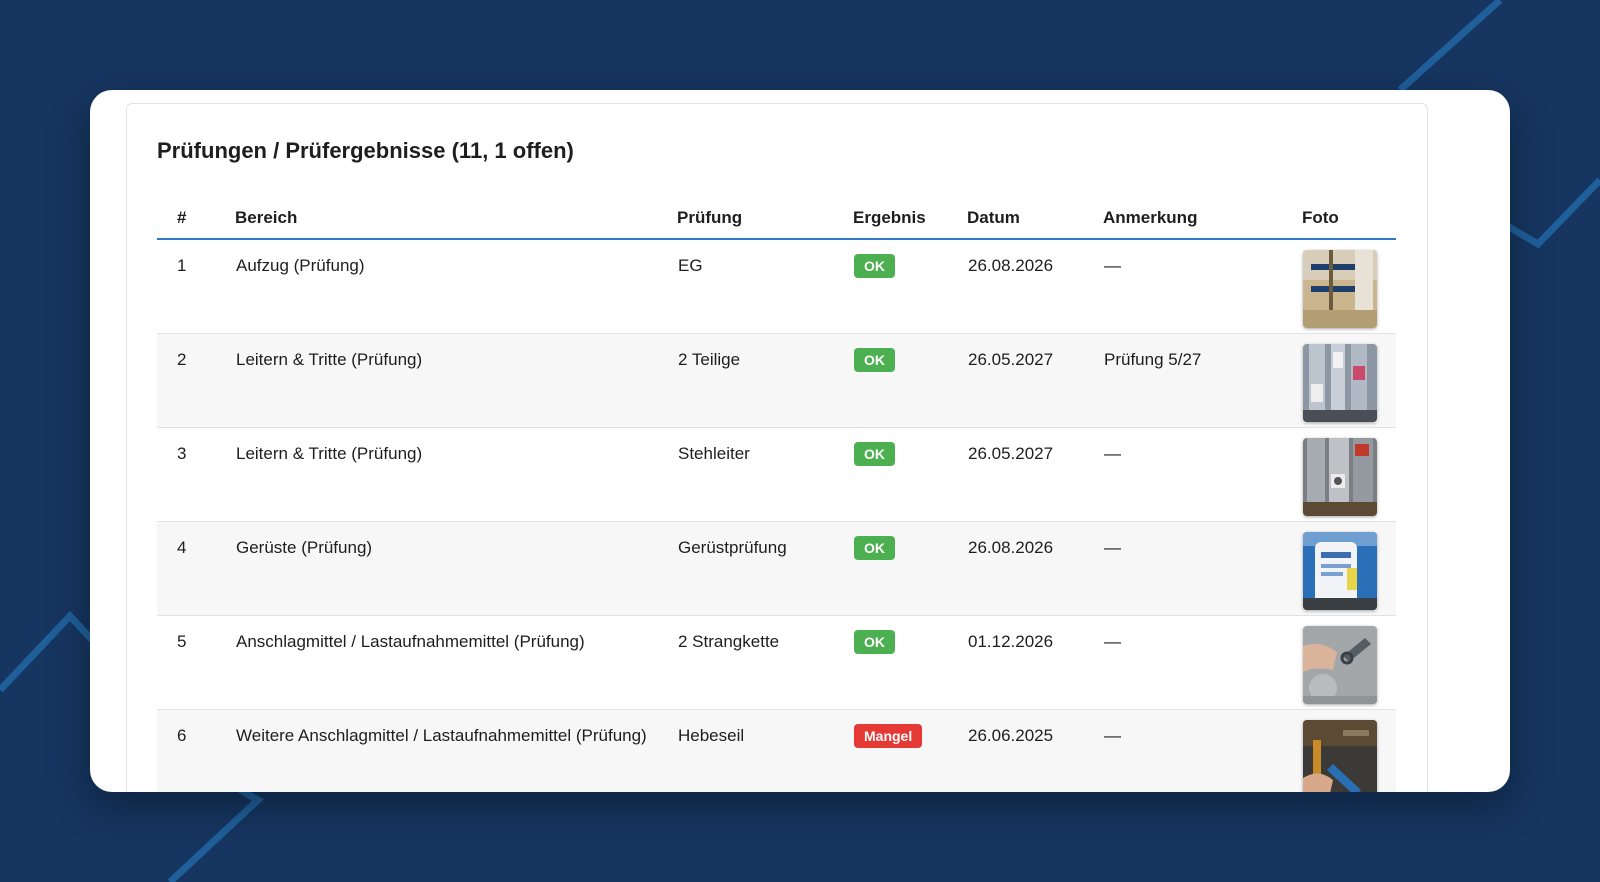 This screenshot has height=882, width=1600. What do you see at coordinates (196, 380) in the screenshot?
I see `row-number: 2` at bounding box center [196, 380].